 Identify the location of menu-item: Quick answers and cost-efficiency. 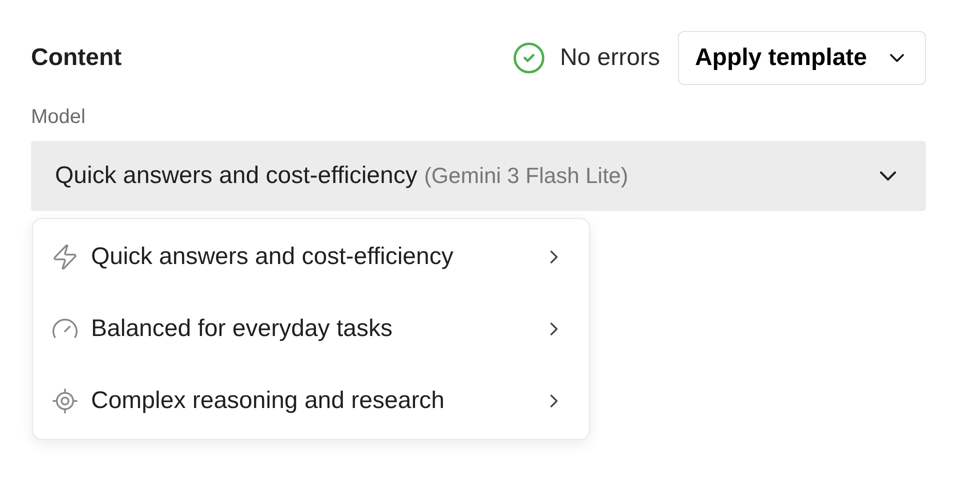
(311, 257).